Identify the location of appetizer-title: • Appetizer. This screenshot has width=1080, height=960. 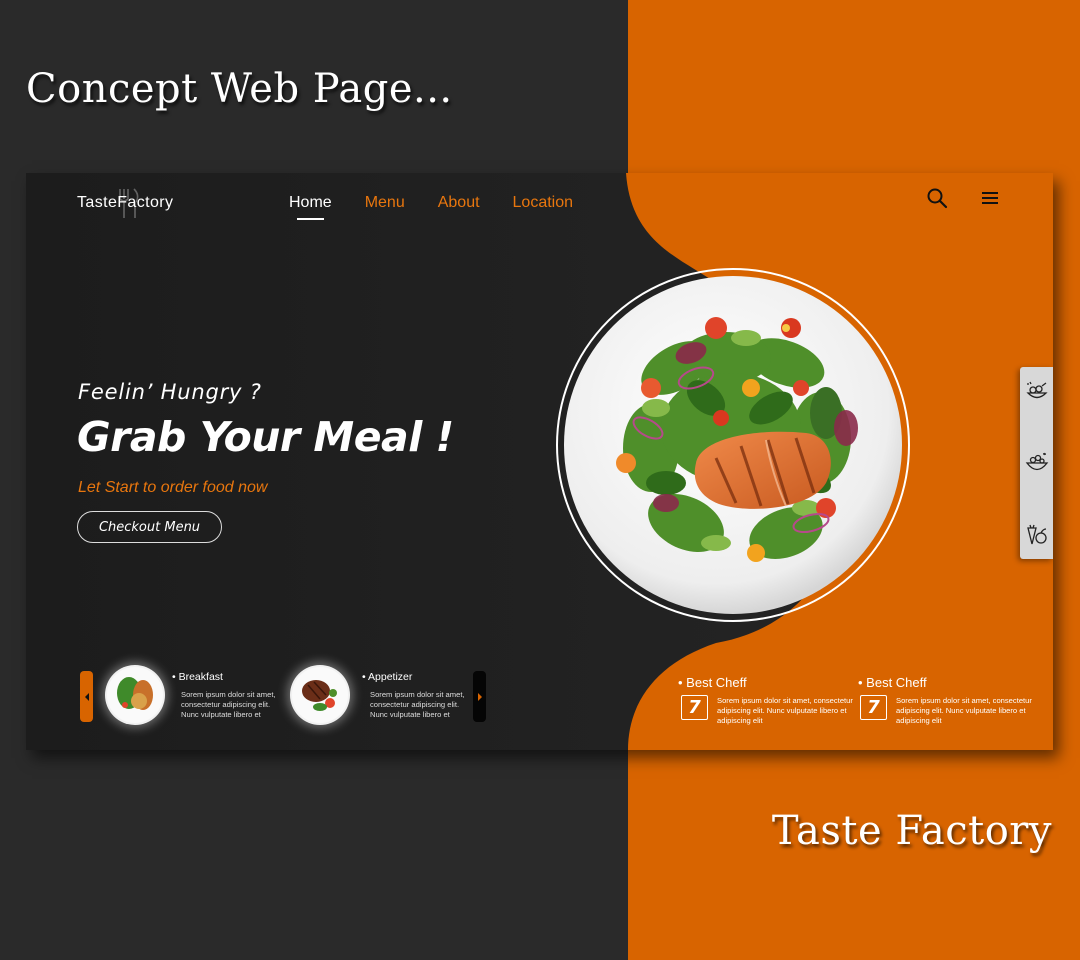
(387, 677).